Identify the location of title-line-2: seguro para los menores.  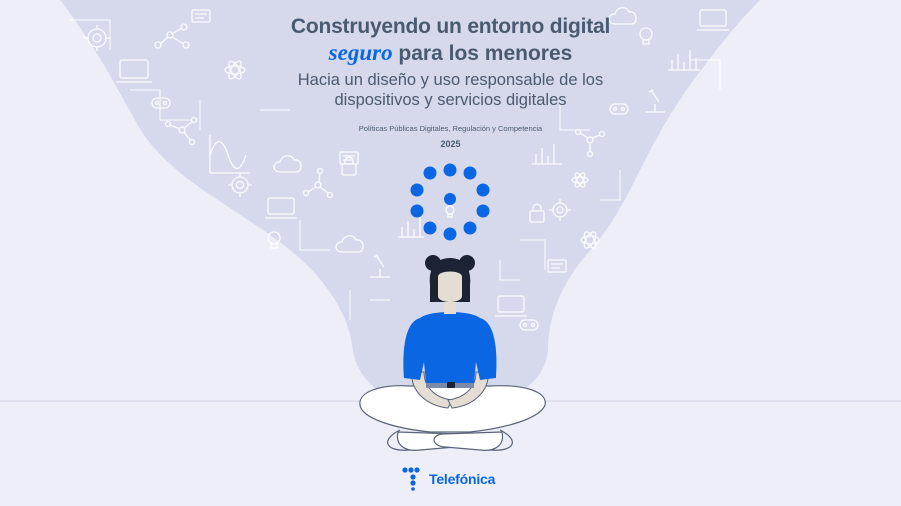
(450, 53).